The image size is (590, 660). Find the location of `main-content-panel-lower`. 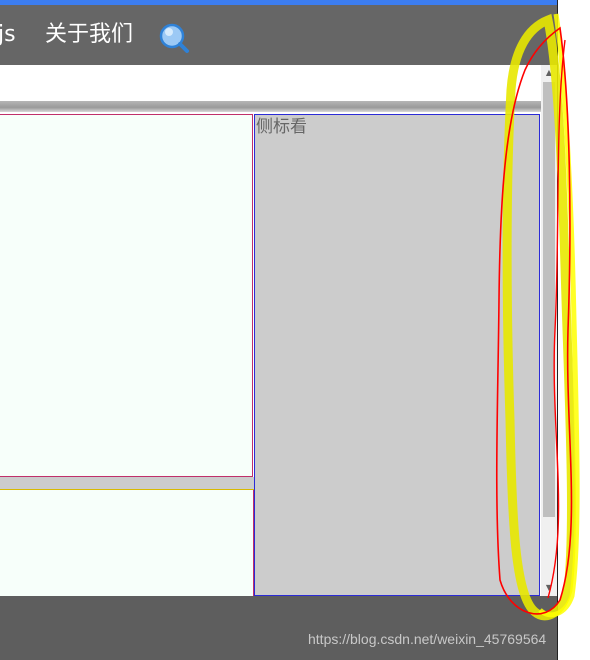

main-content-panel-lower is located at coordinates (127, 543).